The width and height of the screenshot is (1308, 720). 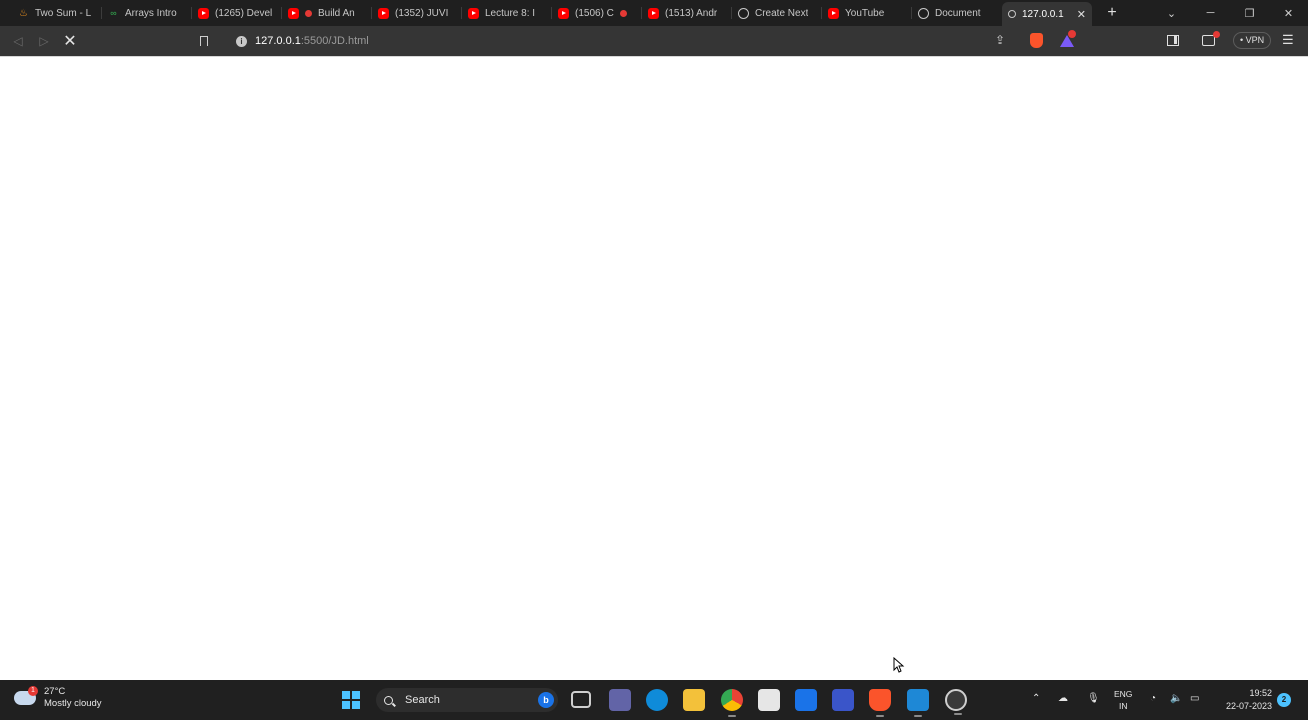 What do you see at coordinates (422, 13) in the screenshot?
I see `tab-title: (1352) JUVI` at bounding box center [422, 13].